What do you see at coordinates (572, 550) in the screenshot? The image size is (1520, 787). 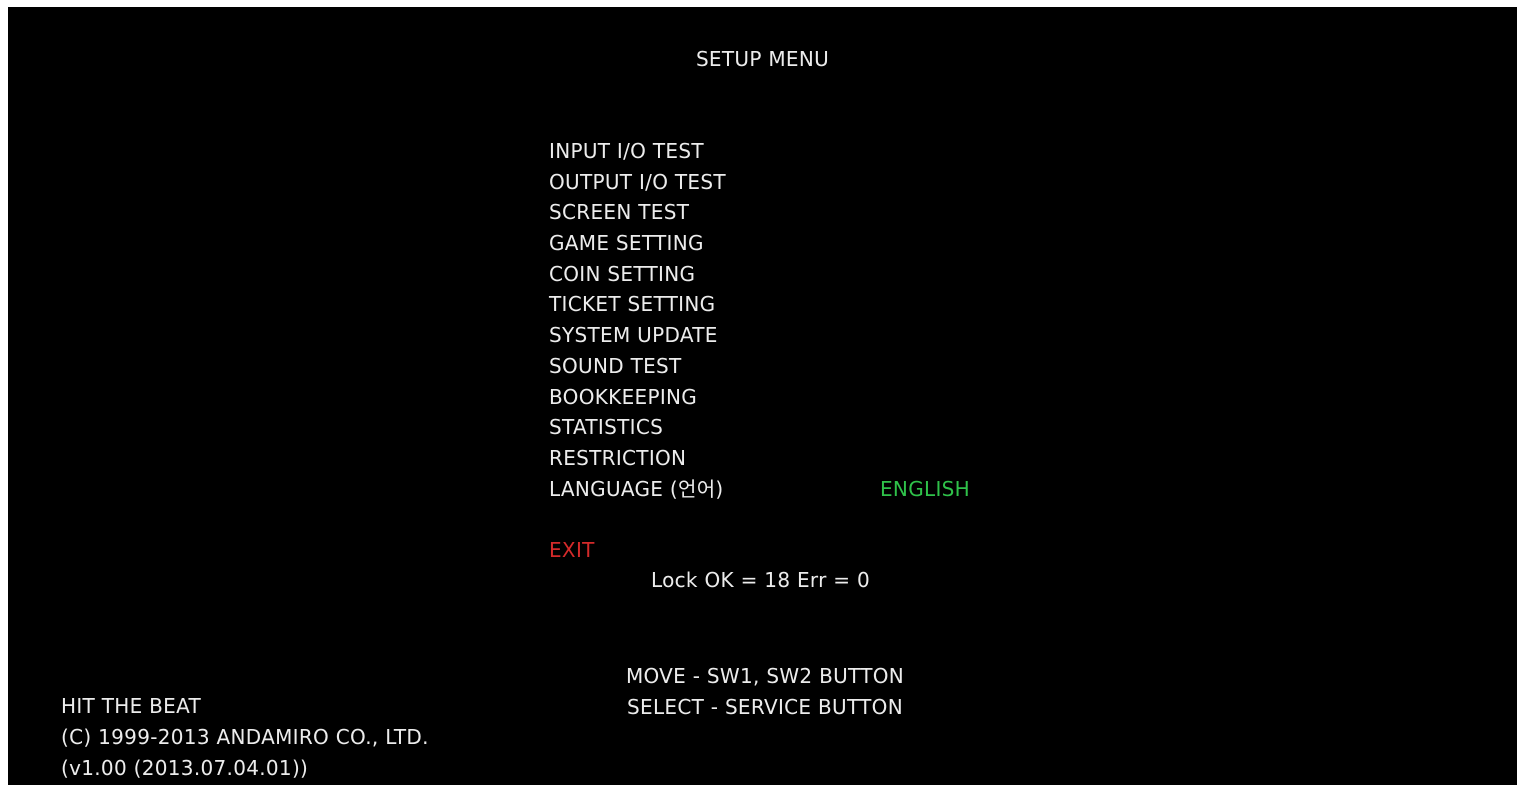 I see `exit-menu-item: EXIT` at bounding box center [572, 550].